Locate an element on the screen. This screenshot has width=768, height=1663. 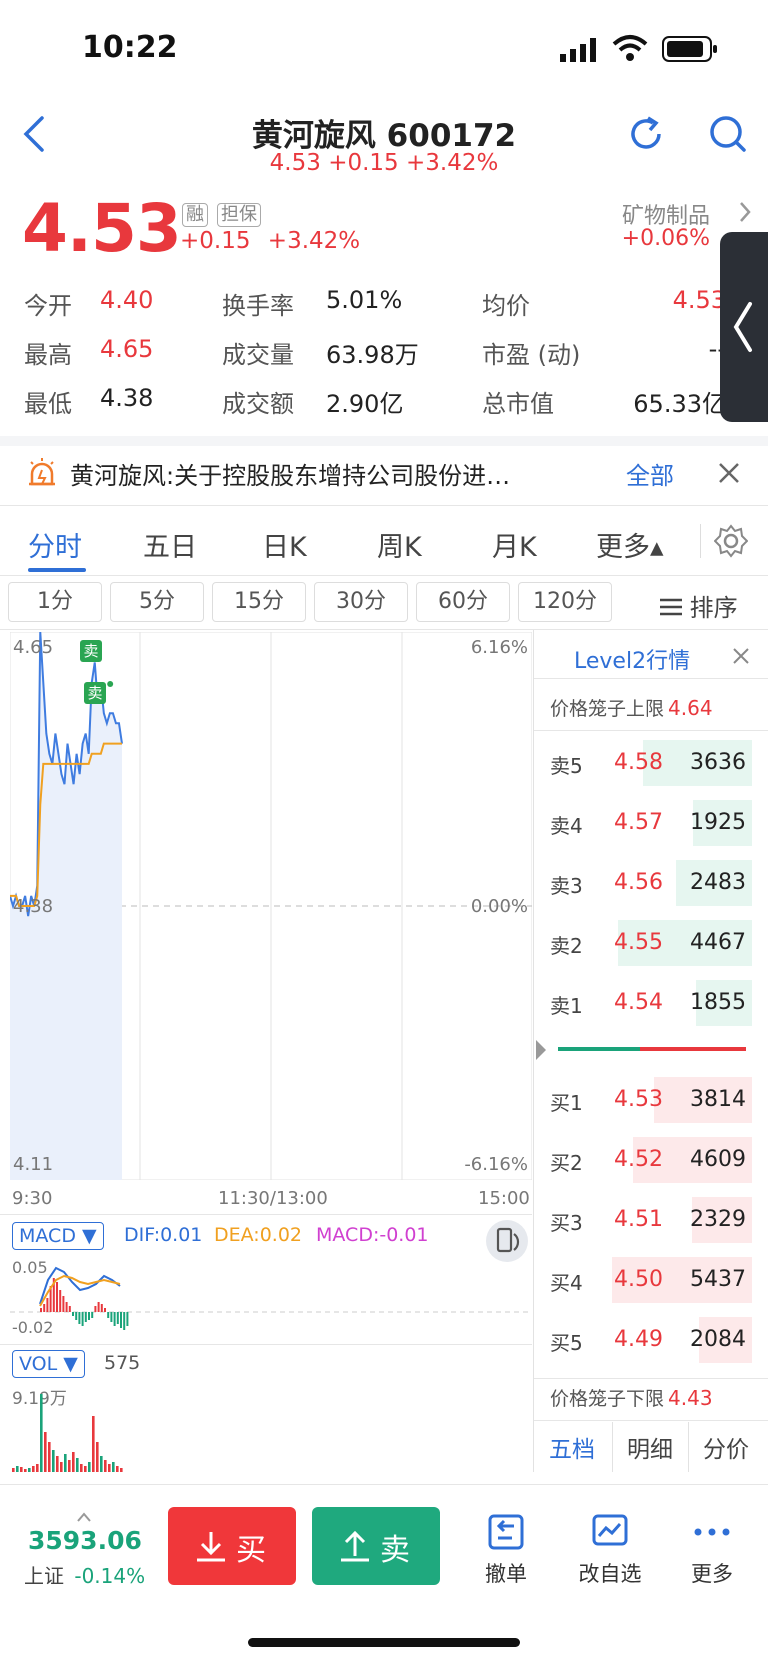
wifi-icon is located at coordinates (630, 48).